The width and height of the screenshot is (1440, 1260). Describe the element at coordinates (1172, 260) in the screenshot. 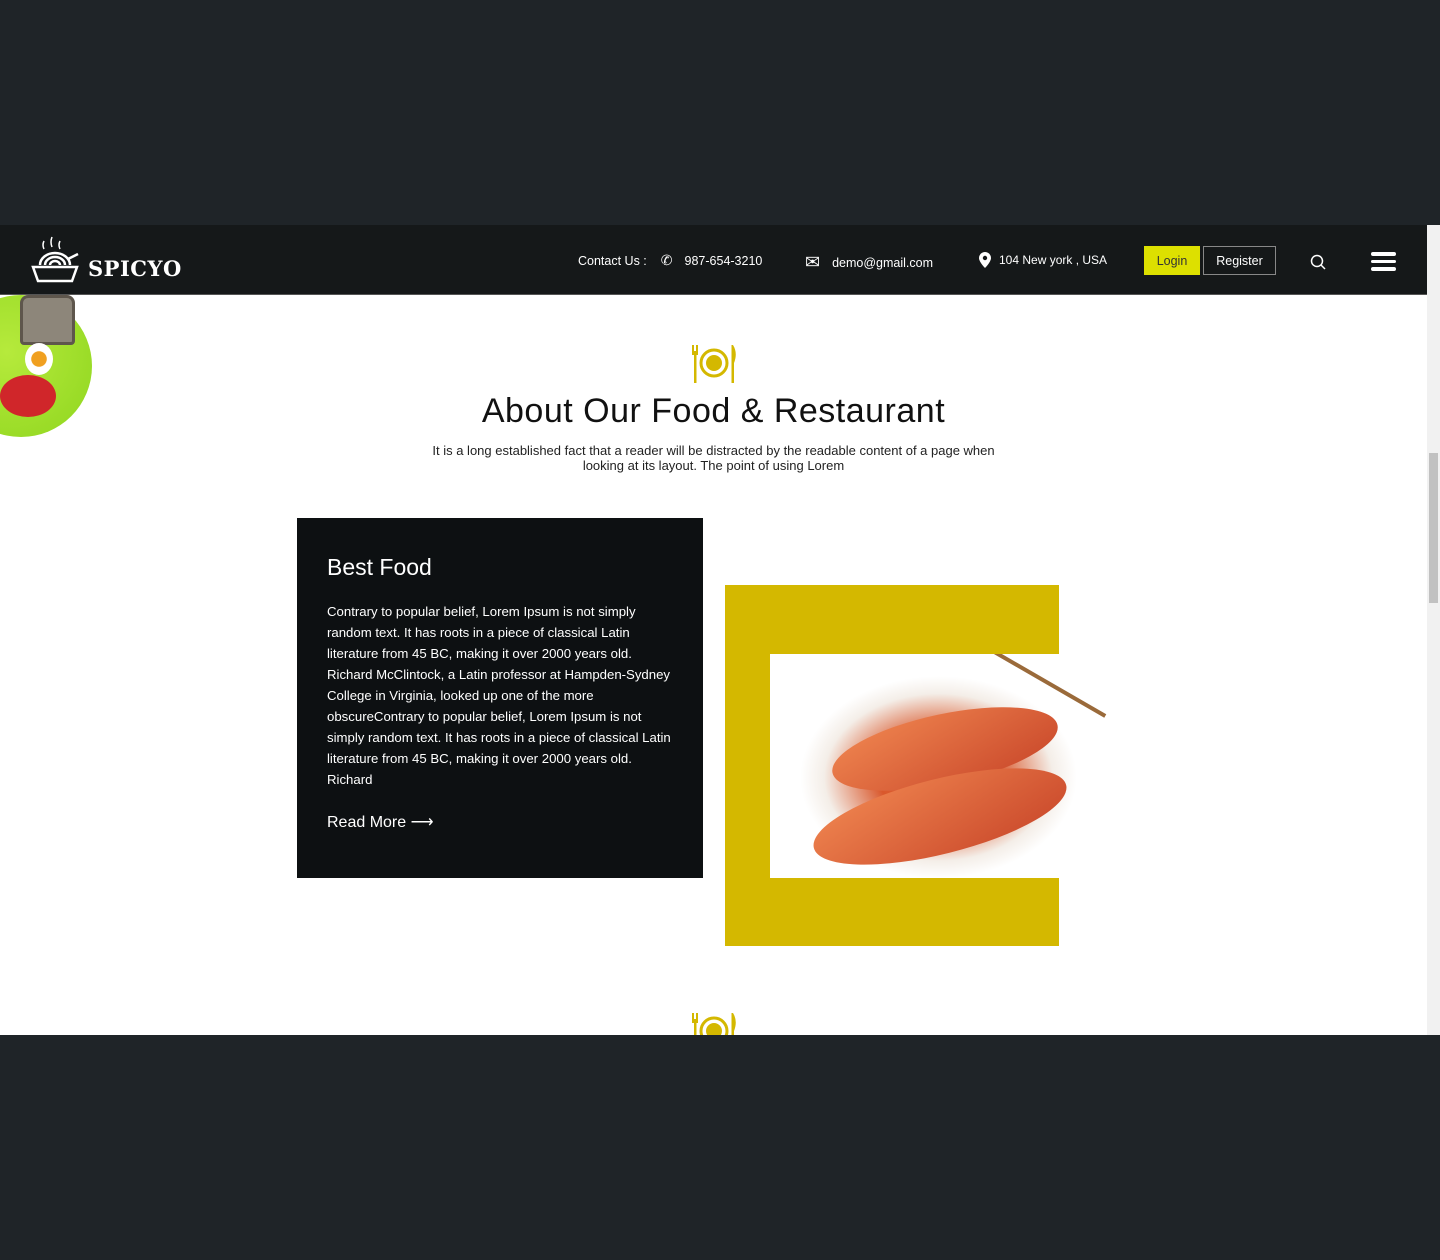

I see `login-button: Login` at that location.